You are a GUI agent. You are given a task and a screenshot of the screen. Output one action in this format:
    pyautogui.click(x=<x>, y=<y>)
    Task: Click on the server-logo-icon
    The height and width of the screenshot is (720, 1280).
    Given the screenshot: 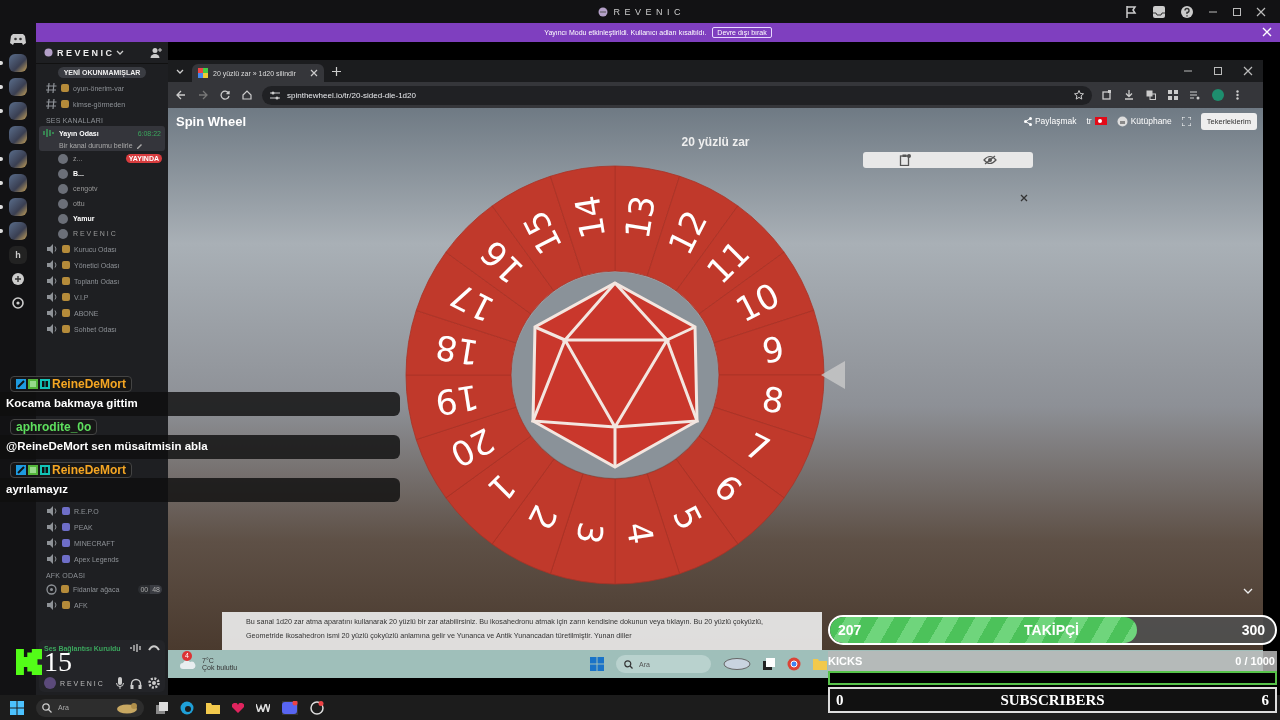 What is the action you would take?
    pyautogui.click(x=48, y=52)
    